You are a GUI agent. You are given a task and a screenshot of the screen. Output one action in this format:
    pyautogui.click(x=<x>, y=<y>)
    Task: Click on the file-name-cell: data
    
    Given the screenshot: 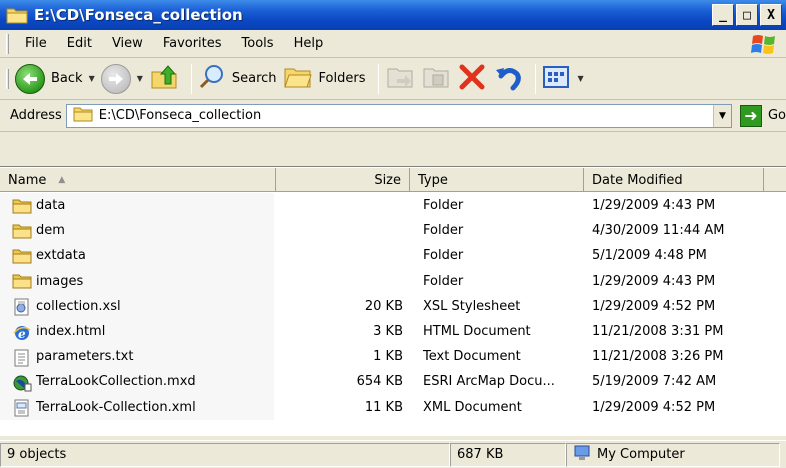 What is the action you would take?
    pyautogui.click(x=138, y=206)
    